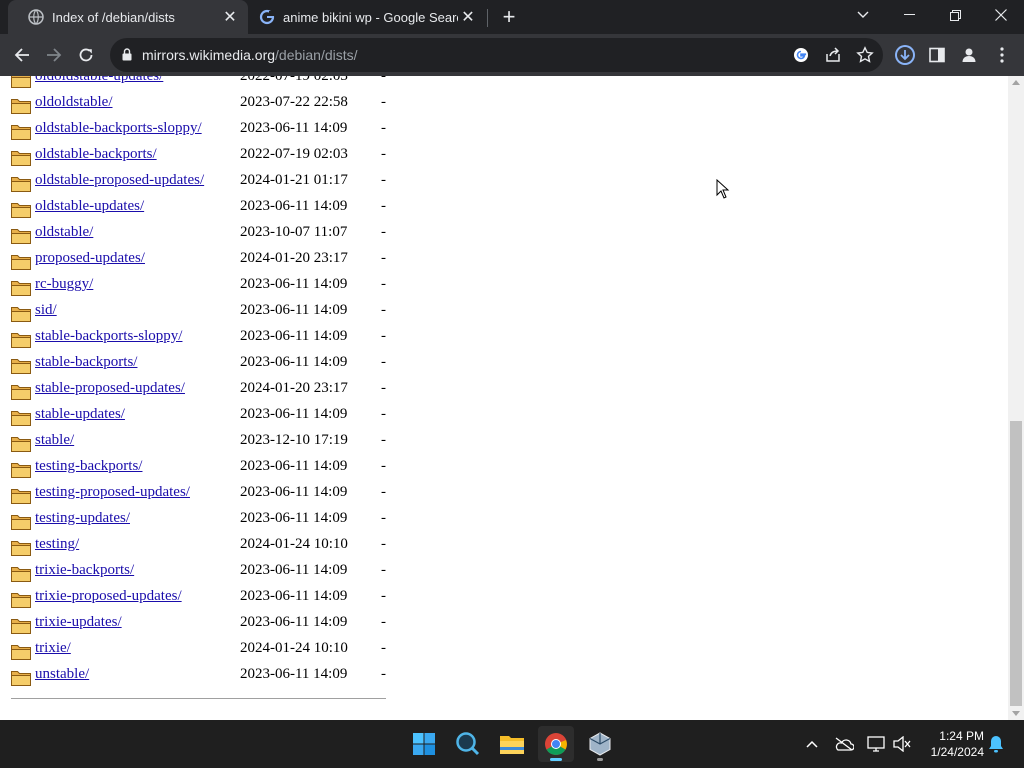  What do you see at coordinates (905, 55) in the screenshot?
I see `download-icon` at bounding box center [905, 55].